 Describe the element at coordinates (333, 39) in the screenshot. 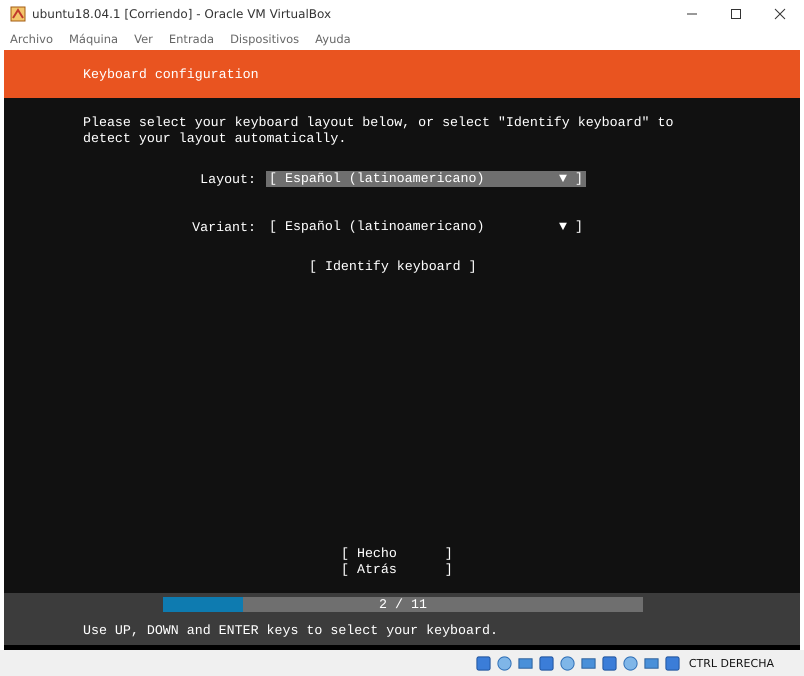

I see `menu-item: Ayuda` at that location.